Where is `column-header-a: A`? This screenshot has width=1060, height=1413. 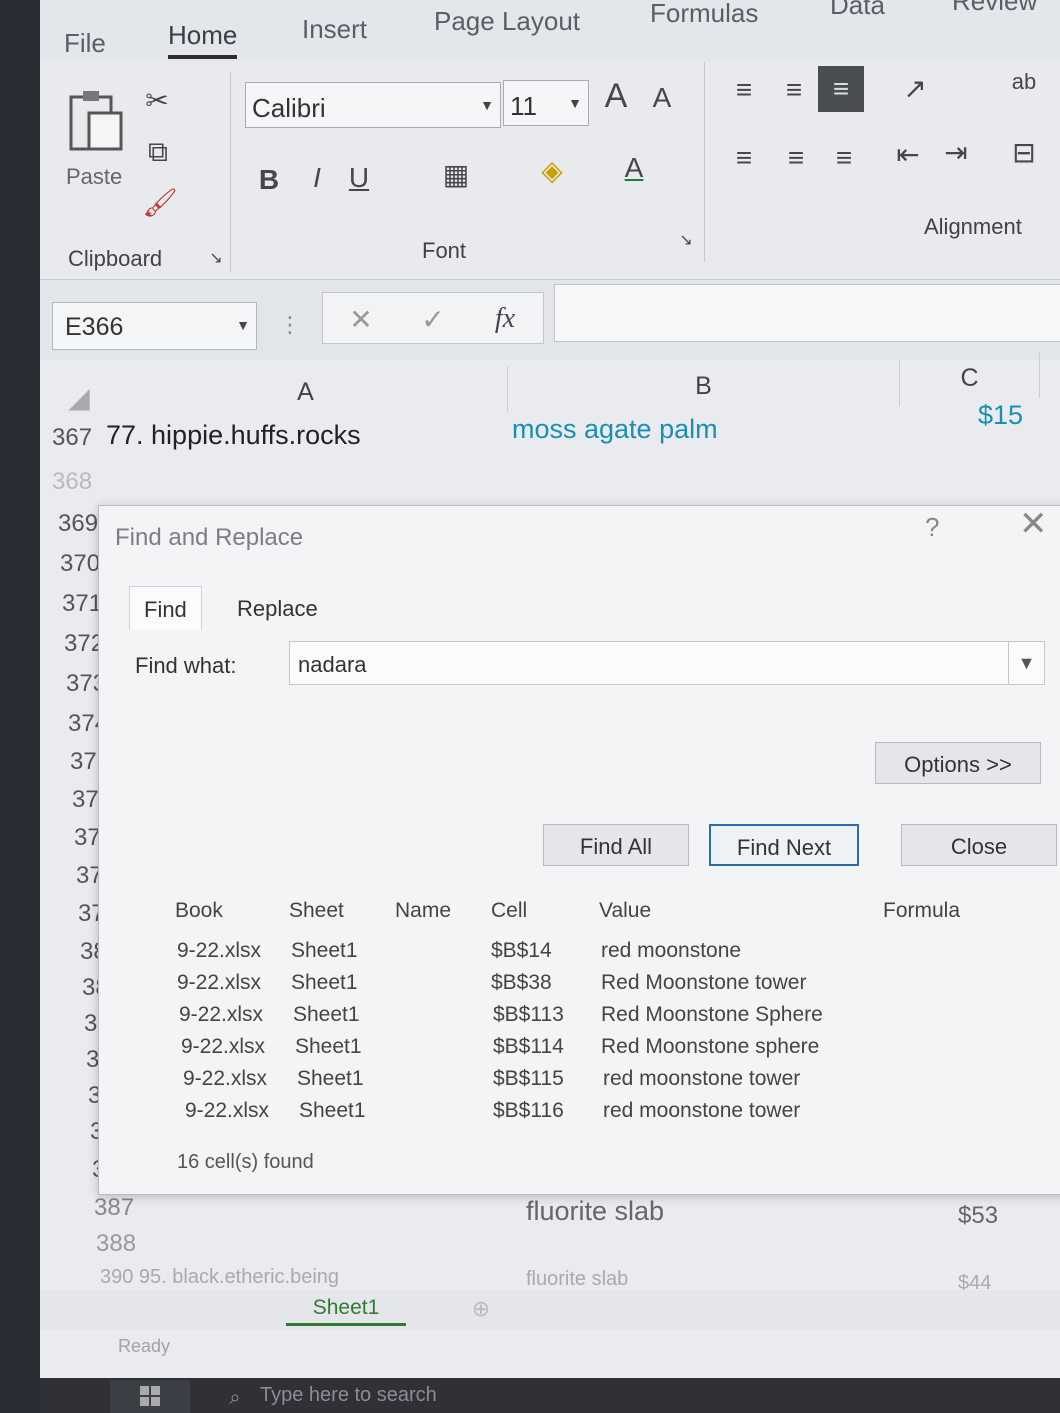 column-header-a: A is located at coordinates (306, 389).